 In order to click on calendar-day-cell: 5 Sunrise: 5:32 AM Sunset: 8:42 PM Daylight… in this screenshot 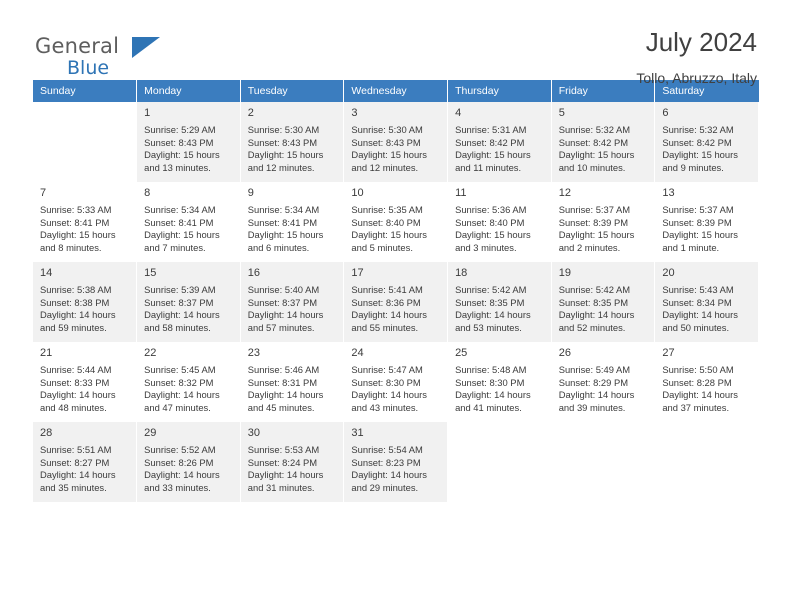, I will do `click(603, 142)`.